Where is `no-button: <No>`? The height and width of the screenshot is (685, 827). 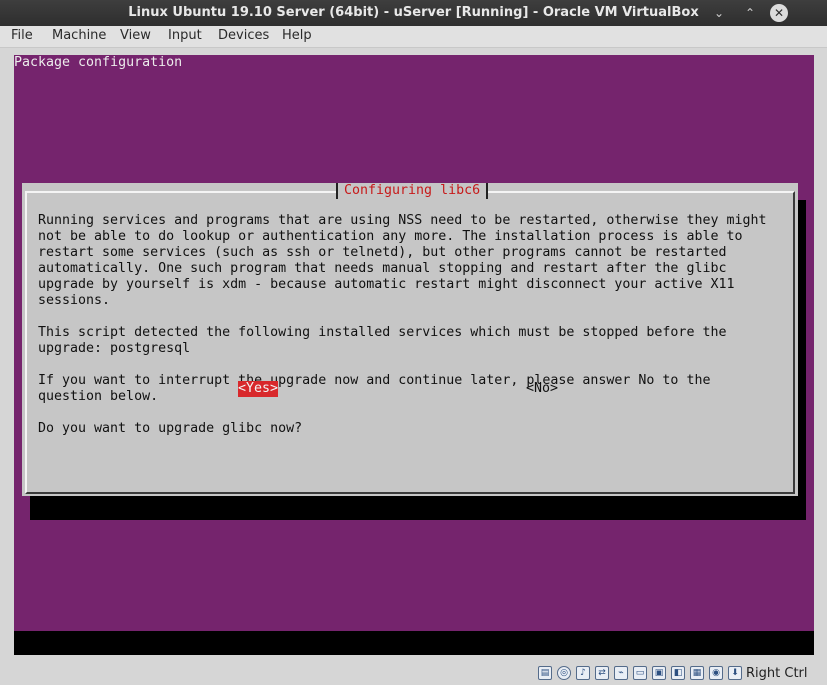
no-button: <No> is located at coordinates (542, 389).